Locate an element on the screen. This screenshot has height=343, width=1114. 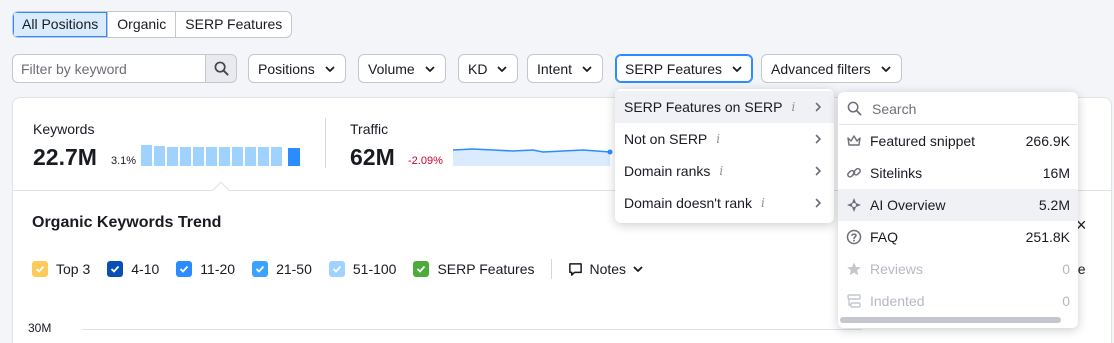
legend-21-50: 21-50 is located at coordinates (282, 269).